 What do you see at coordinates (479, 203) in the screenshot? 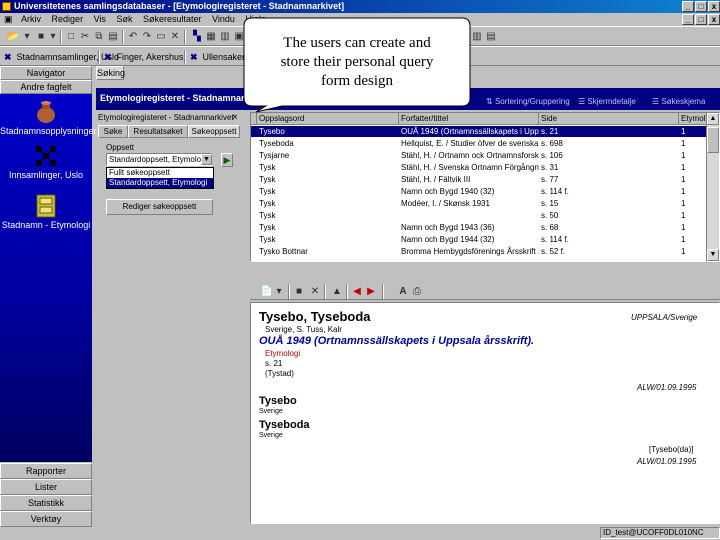
I see `table-row: Tysk Modéer, I. / Skønsk 1931 s. 15 1` at bounding box center [479, 203].